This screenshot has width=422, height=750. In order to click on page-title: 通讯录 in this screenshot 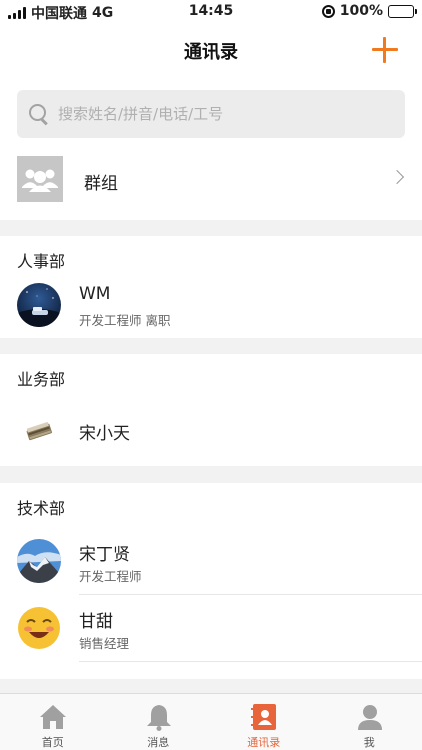, I will do `click(211, 52)`.